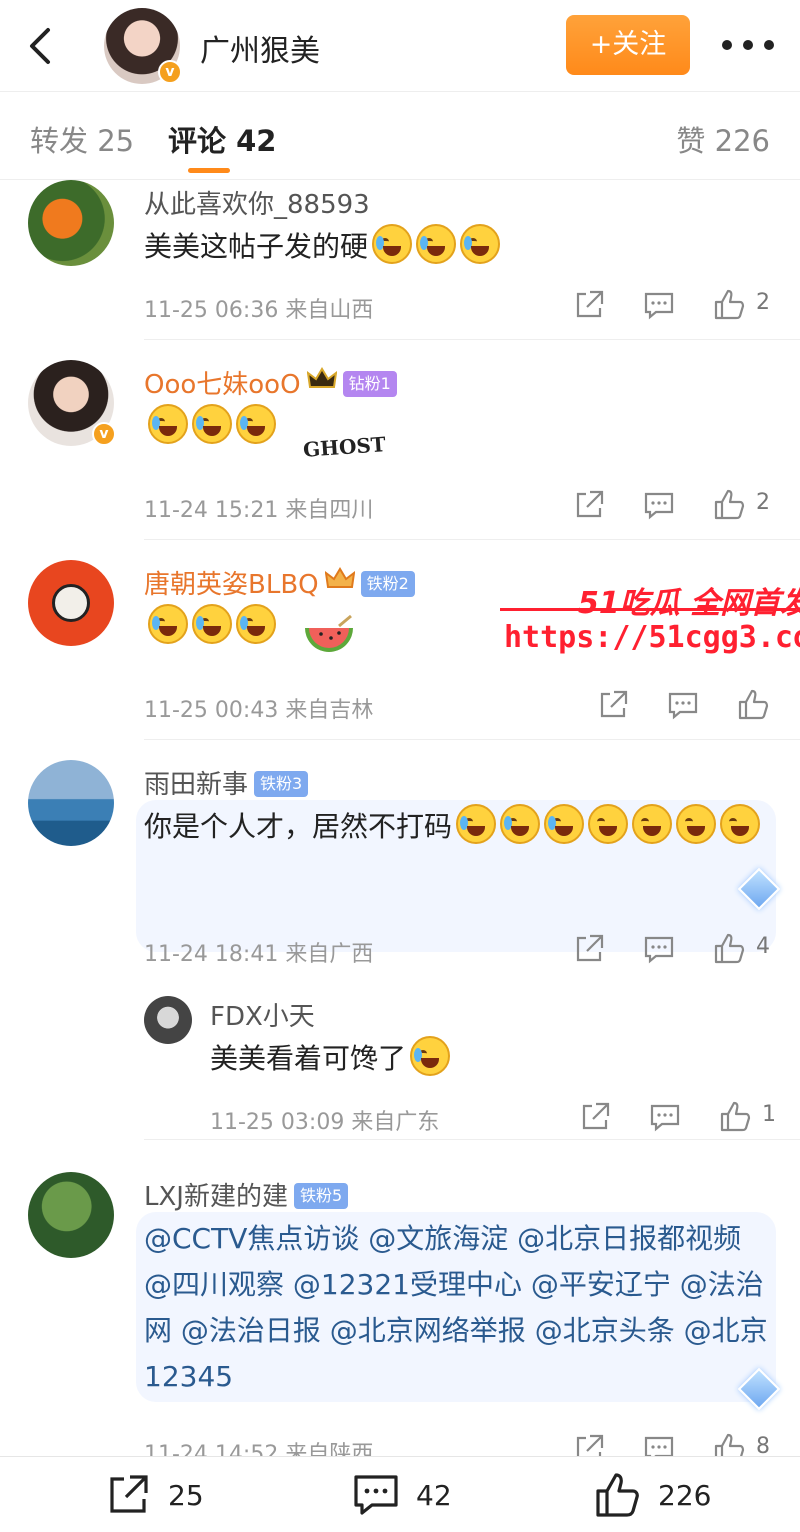  What do you see at coordinates (257, 202) in the screenshot?
I see `commenter-name: 从此喜欢你_88593` at bounding box center [257, 202].